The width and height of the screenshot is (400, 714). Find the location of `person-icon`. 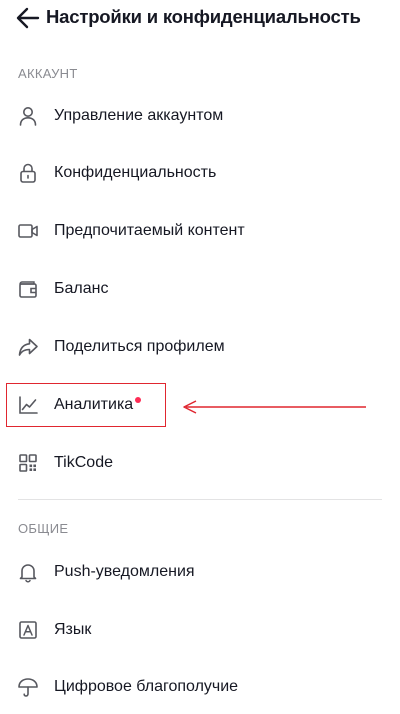

person-icon is located at coordinates (28, 116).